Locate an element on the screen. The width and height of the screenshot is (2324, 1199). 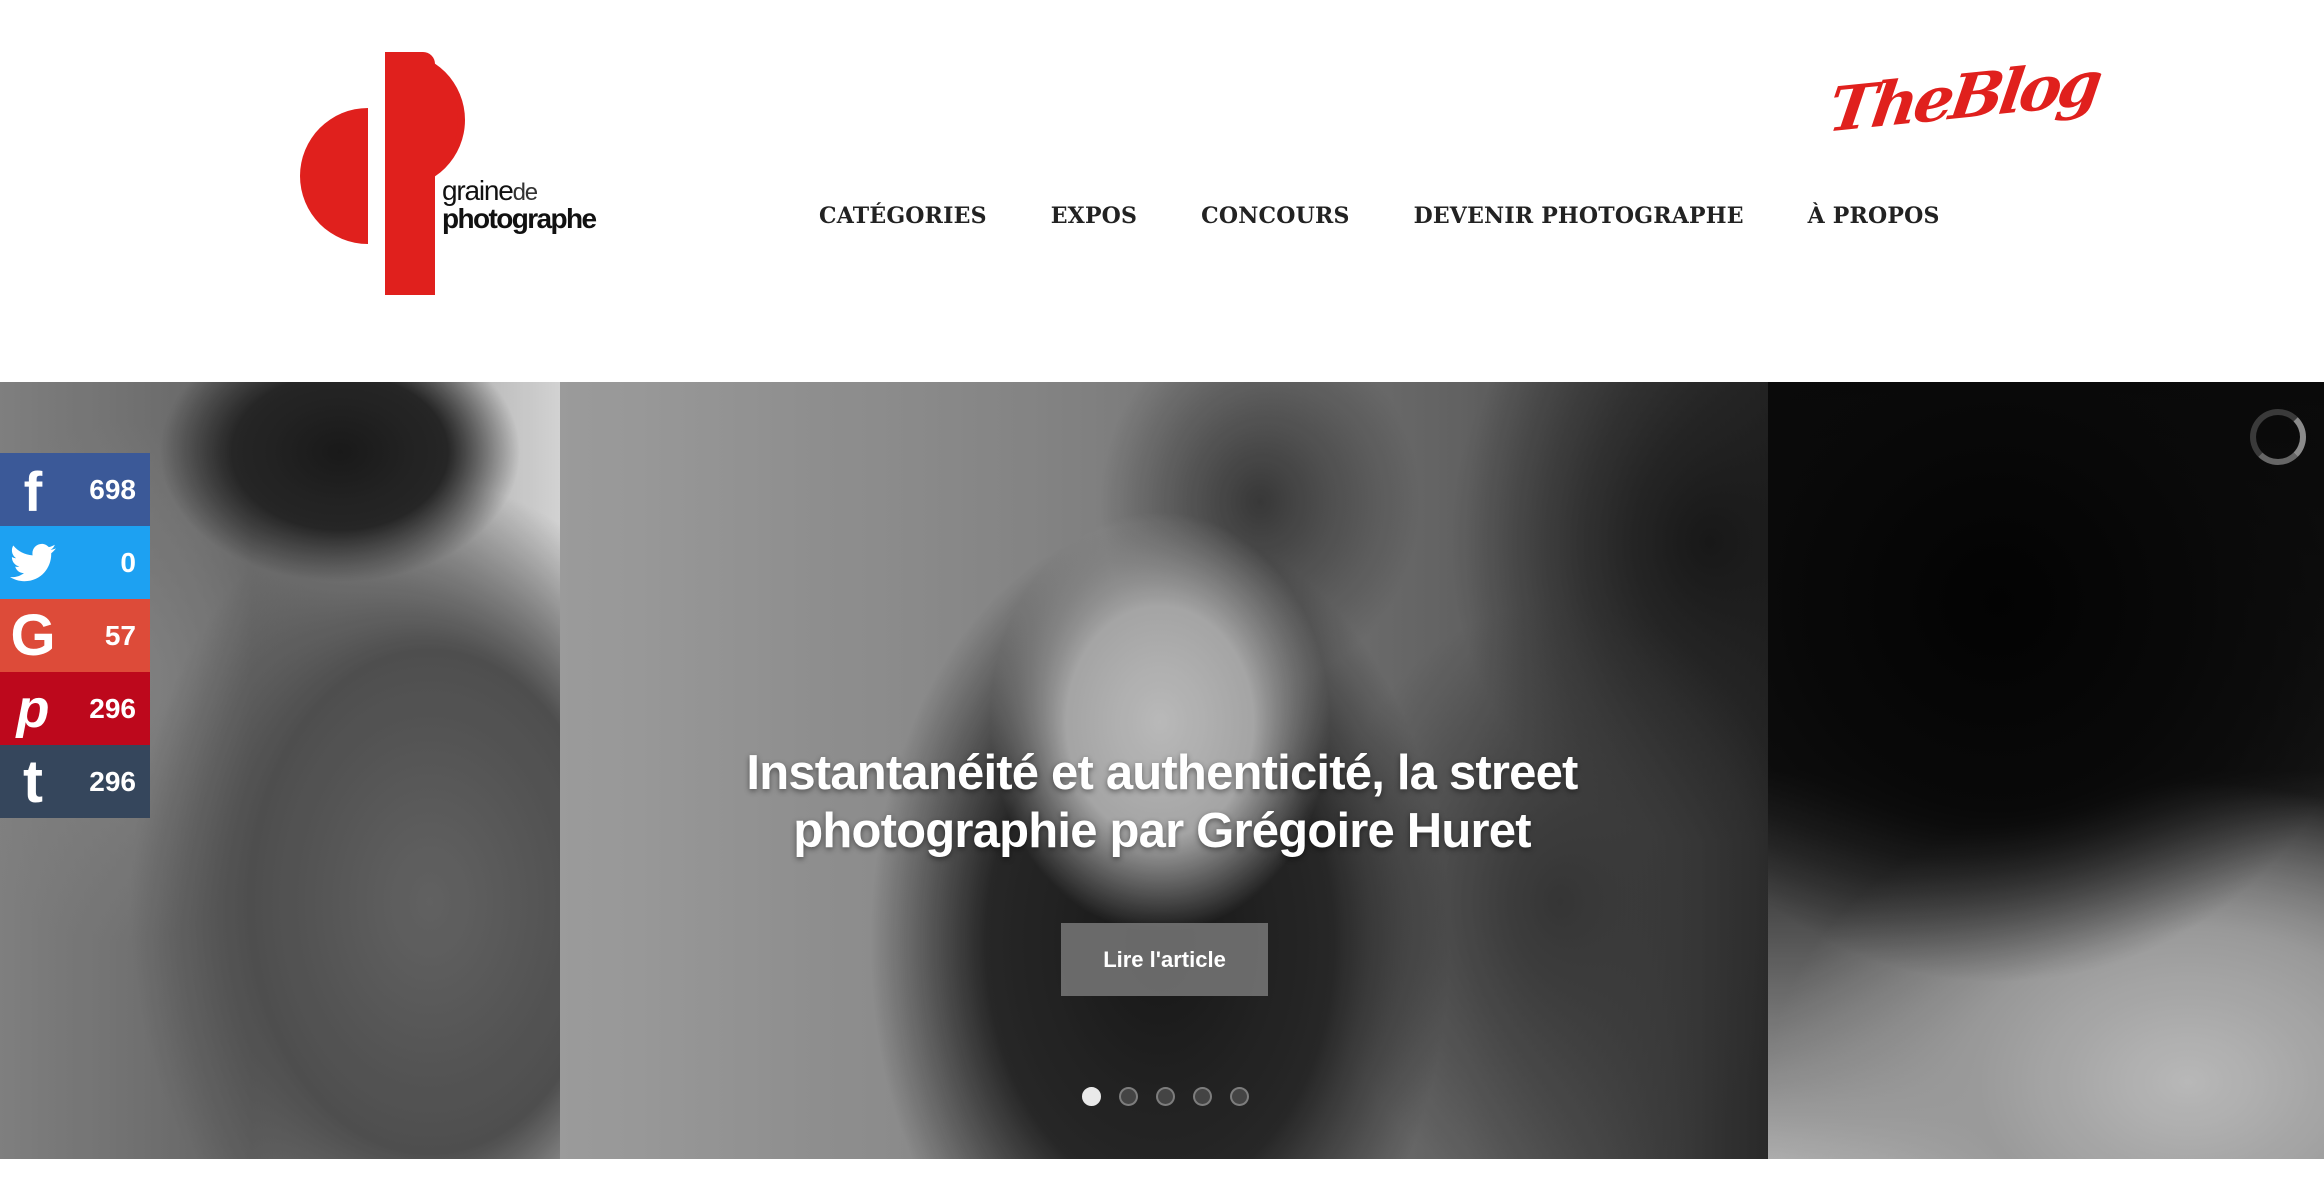
share-twitter-button: 0 is located at coordinates (75, 562).